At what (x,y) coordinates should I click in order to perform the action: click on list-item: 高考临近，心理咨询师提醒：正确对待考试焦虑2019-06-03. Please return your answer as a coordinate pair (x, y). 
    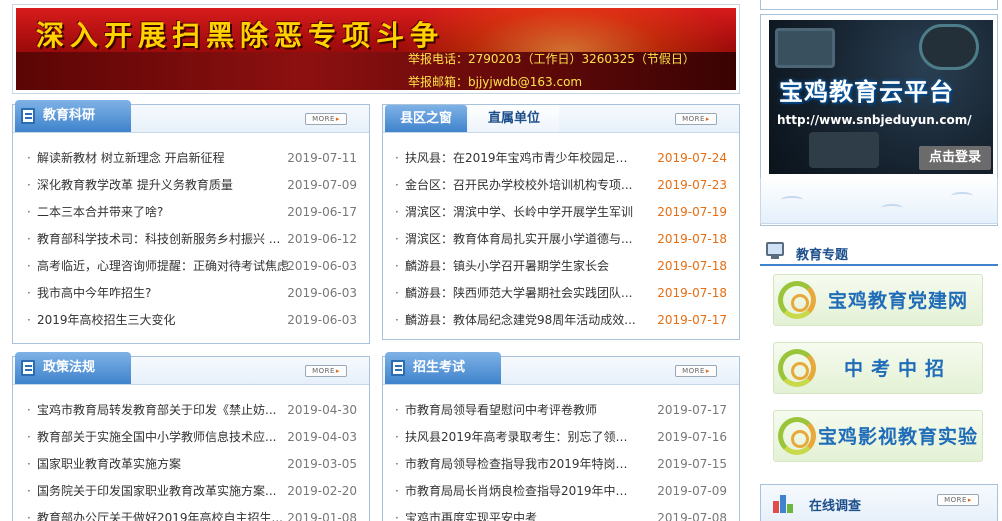
    Looking at the image, I should click on (192, 266).